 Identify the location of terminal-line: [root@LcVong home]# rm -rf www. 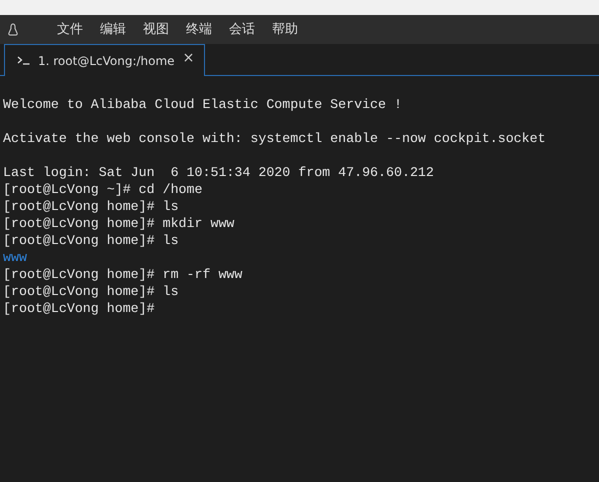
(122, 274).